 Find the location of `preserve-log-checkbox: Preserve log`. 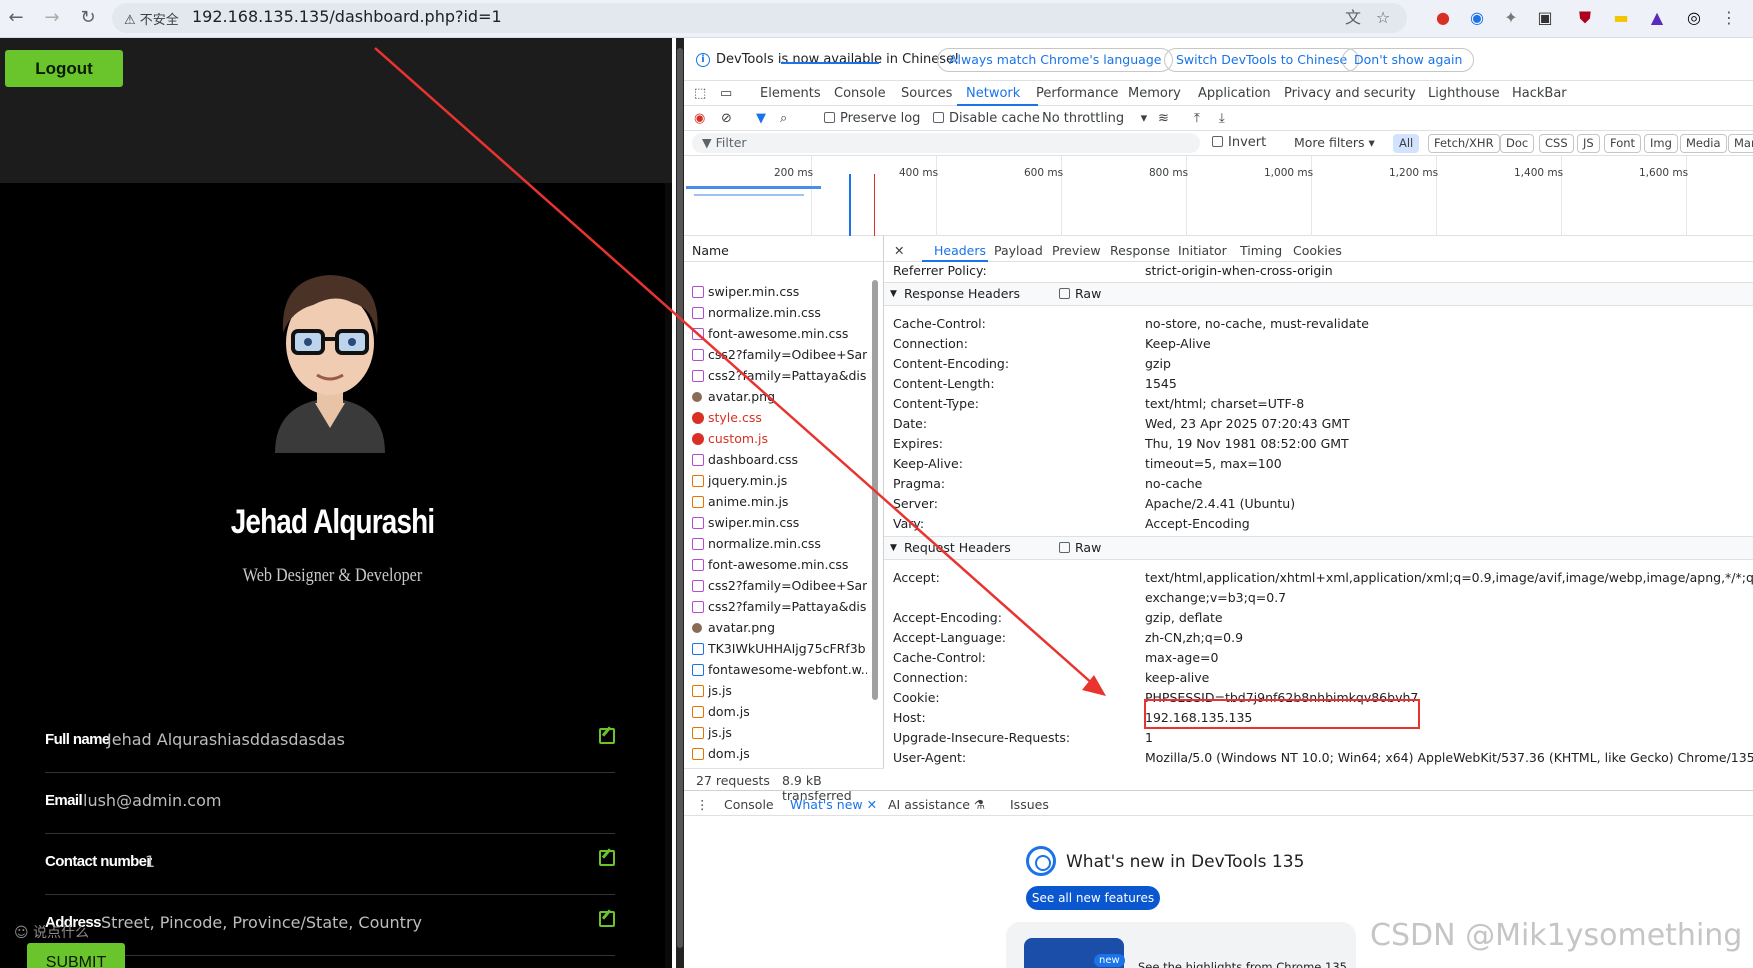

preserve-log-checkbox: Preserve log is located at coordinates (872, 118).